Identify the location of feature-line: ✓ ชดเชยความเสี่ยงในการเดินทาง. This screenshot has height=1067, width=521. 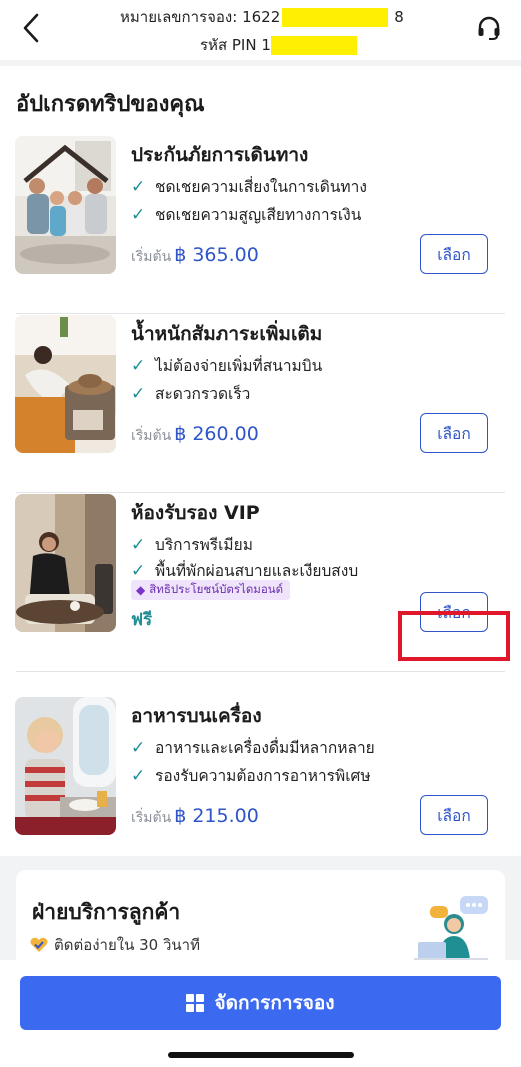
(249, 186).